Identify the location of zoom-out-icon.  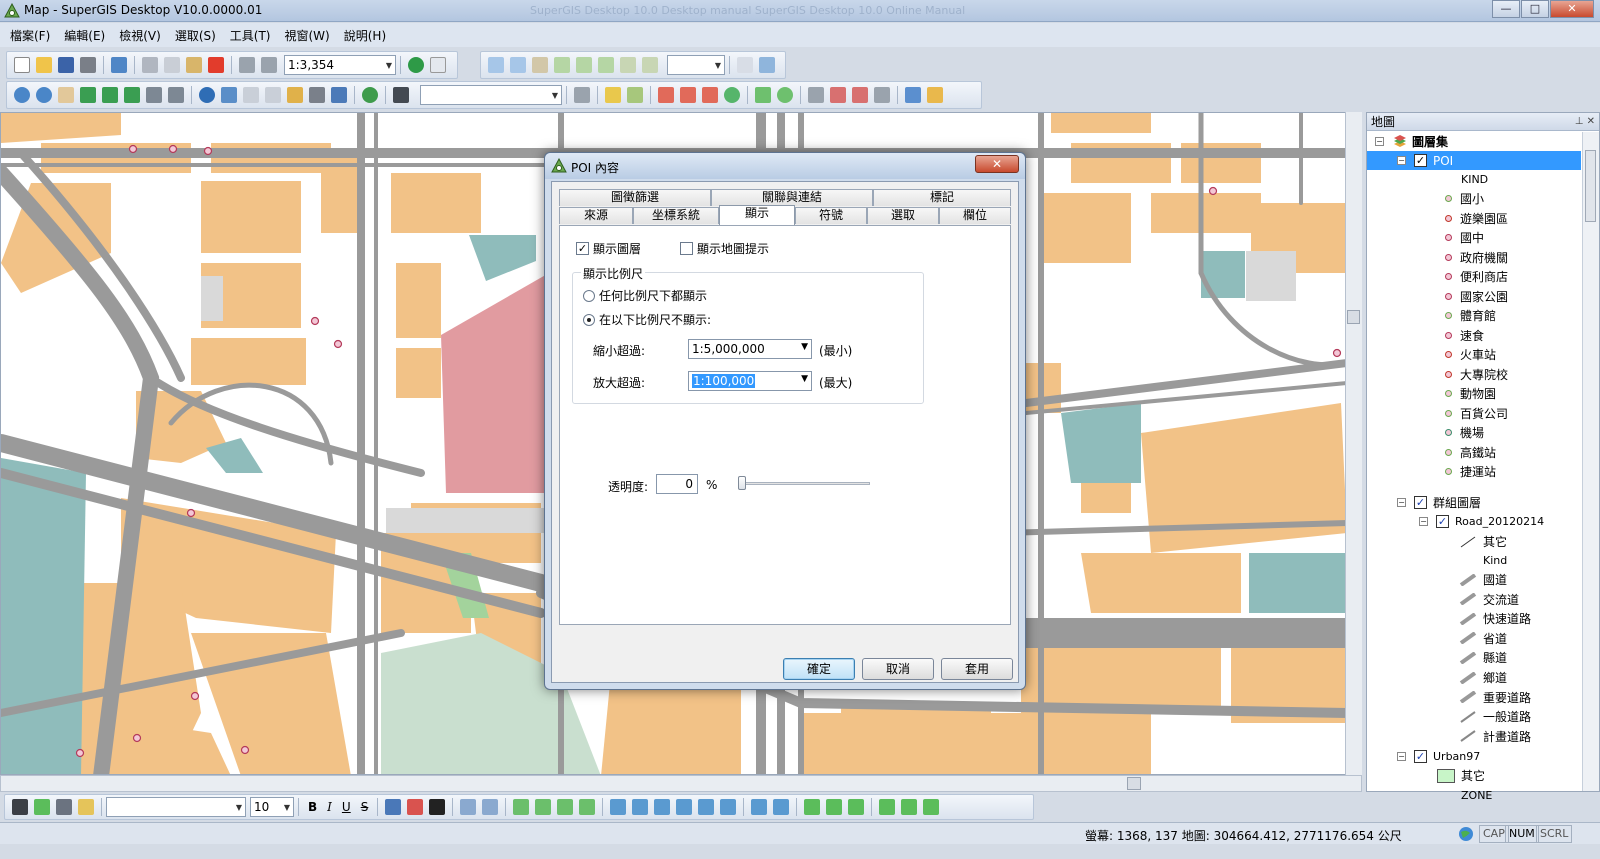
(44, 95).